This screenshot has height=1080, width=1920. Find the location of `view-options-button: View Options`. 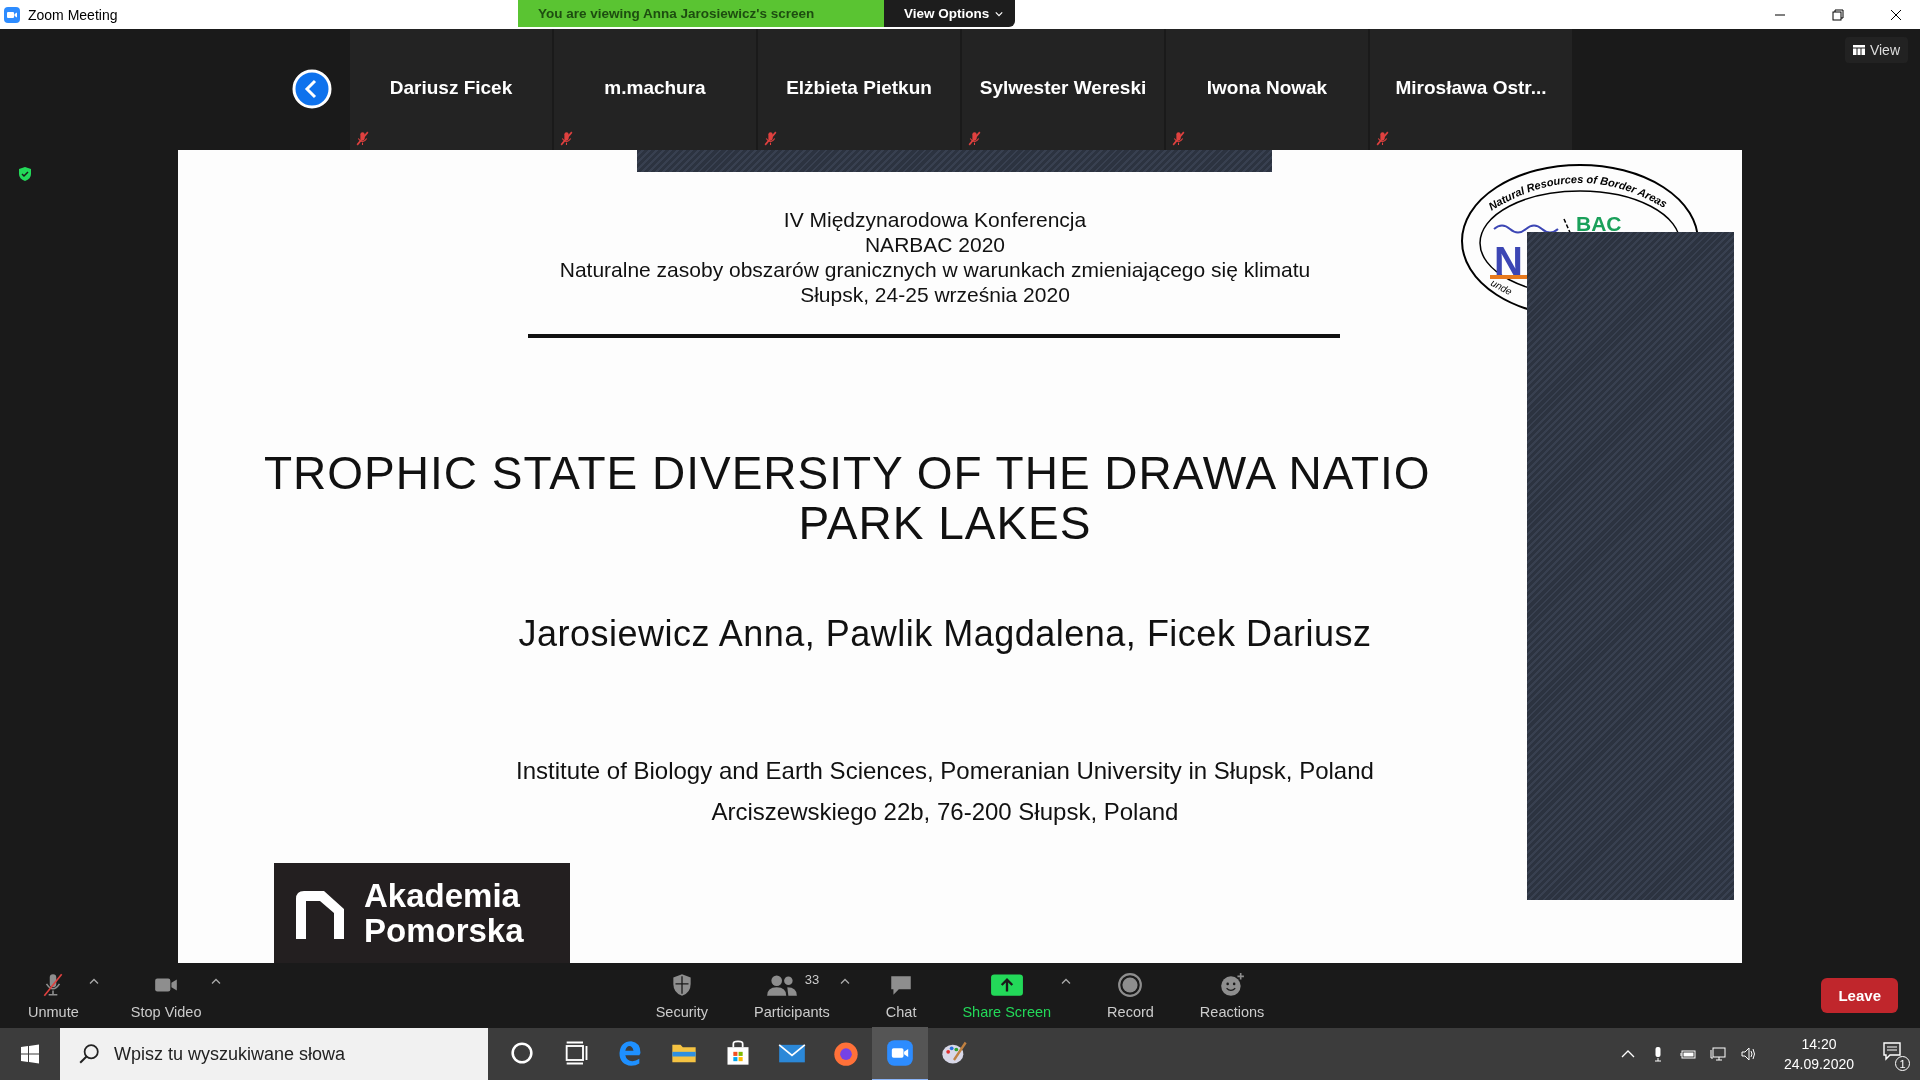

view-options-button: View Options is located at coordinates (950, 13).